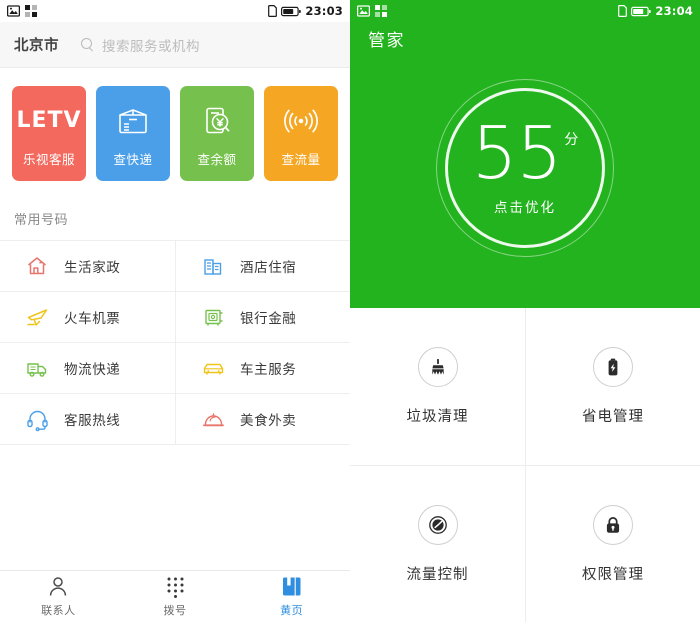 The image size is (700, 622). Describe the element at coordinates (213, 266) in the screenshot. I see `hotel-building-icon` at that location.